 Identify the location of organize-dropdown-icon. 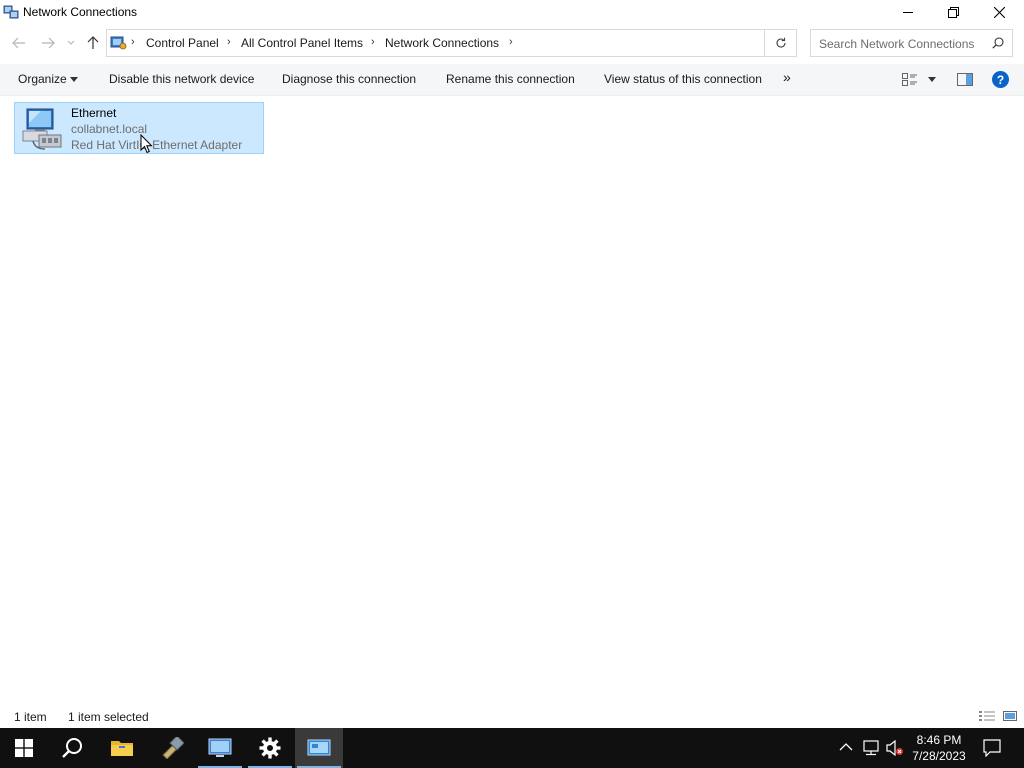
(74, 79).